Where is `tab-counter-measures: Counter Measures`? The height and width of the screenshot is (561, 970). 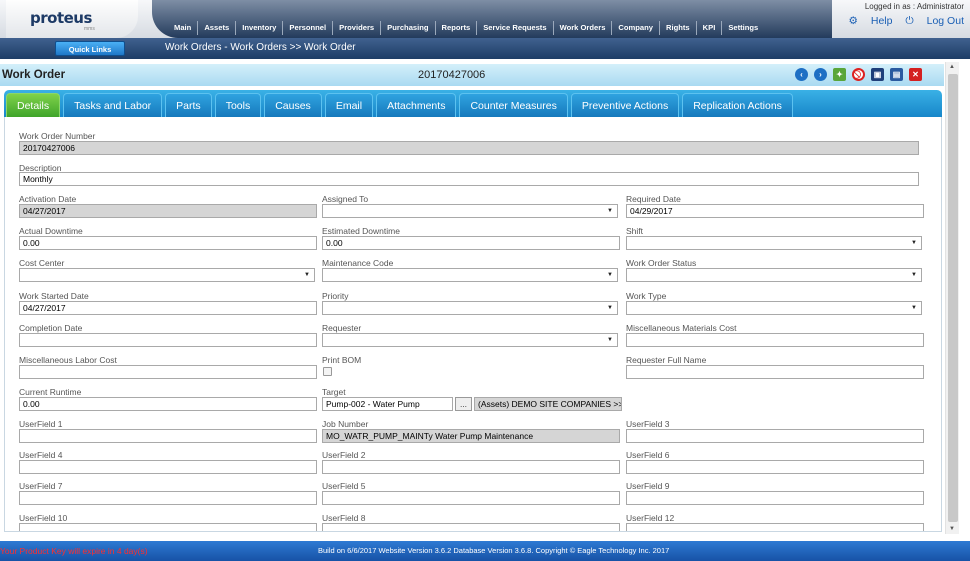
tab-counter-measures: Counter Measures is located at coordinates (513, 105).